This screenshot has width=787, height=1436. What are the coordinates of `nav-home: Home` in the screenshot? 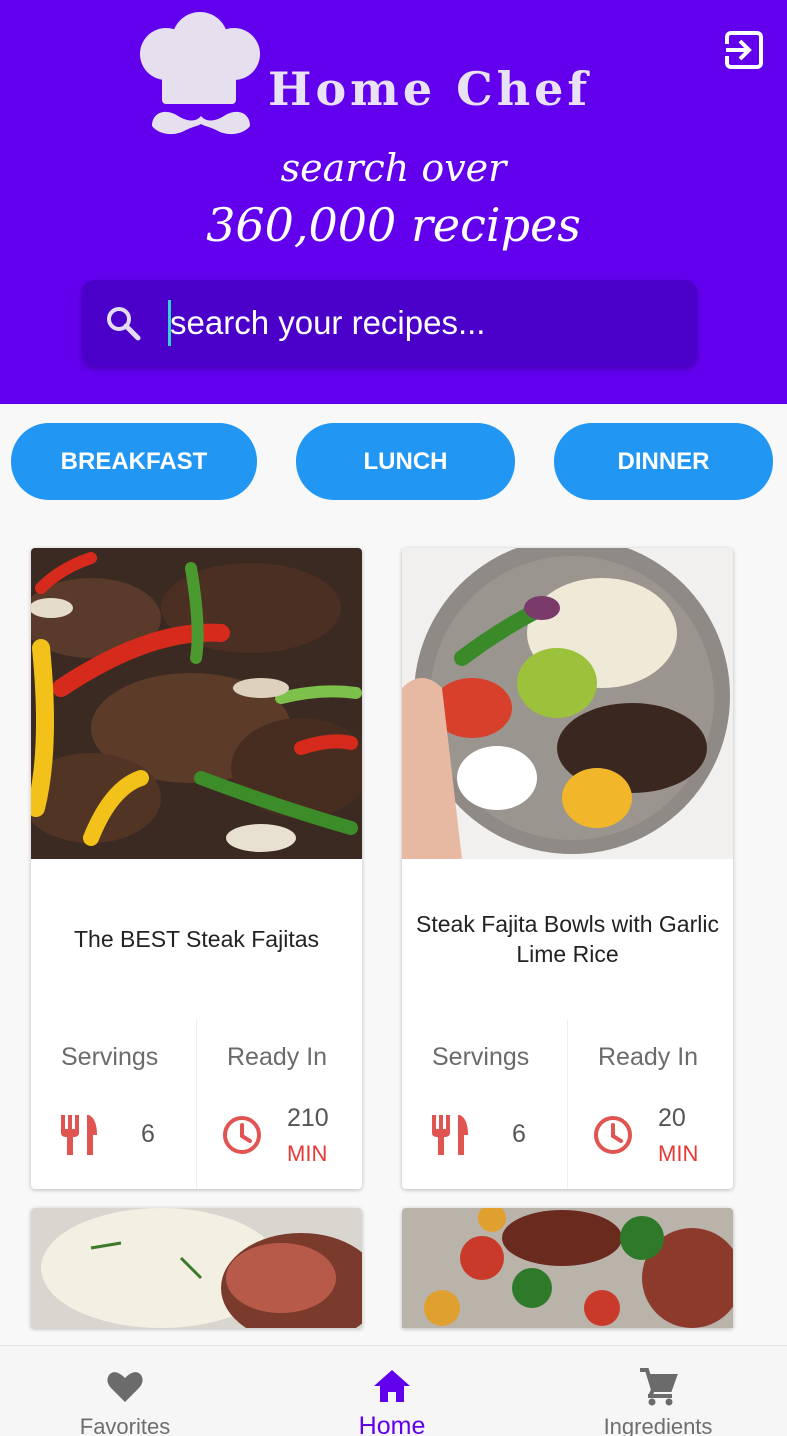 It's located at (392, 1391).